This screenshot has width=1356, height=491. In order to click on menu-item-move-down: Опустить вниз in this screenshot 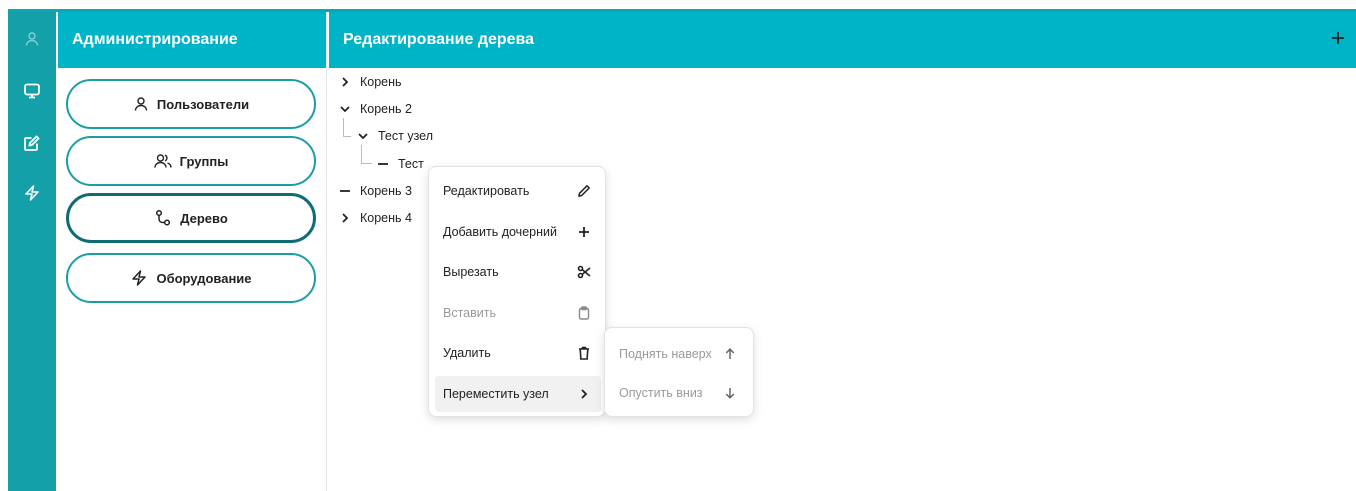, I will do `click(680, 393)`.